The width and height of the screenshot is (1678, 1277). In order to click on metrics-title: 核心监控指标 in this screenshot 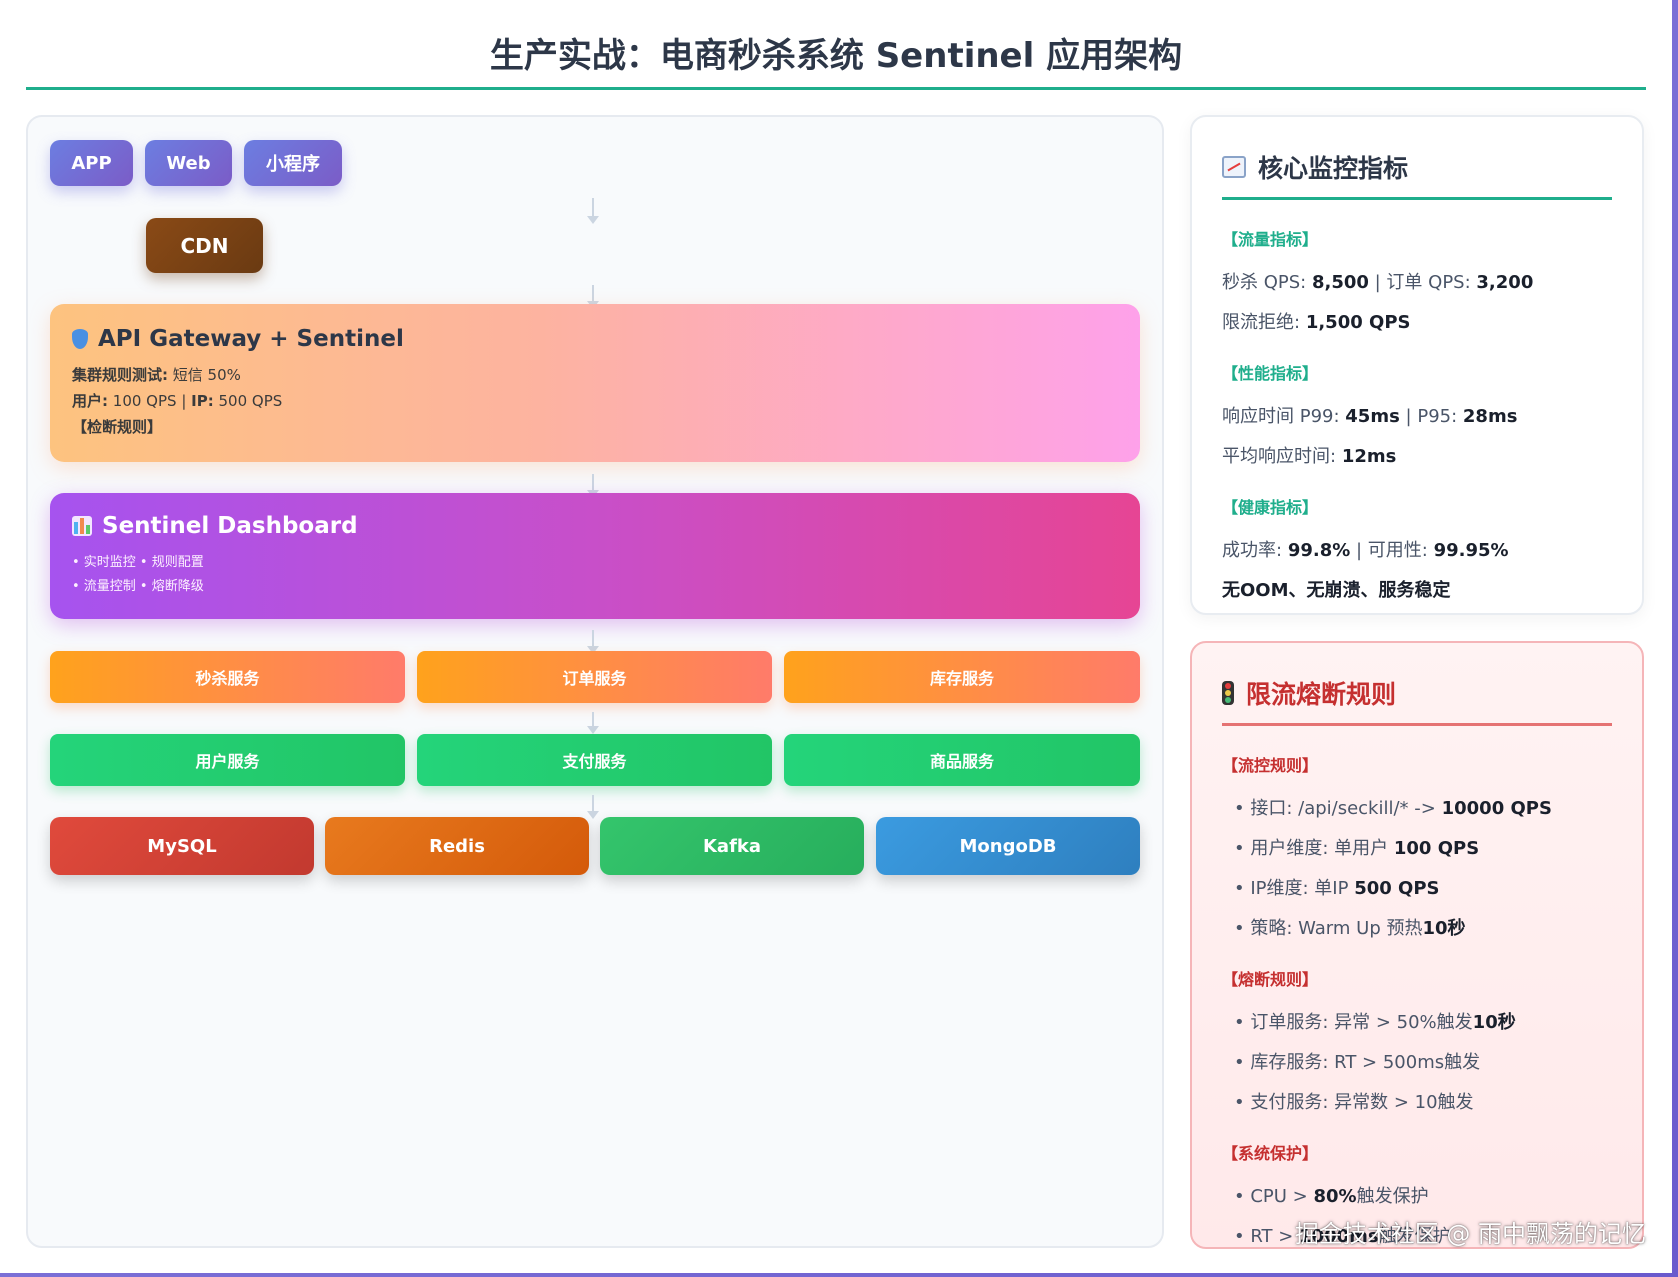, I will do `click(1333, 168)`.